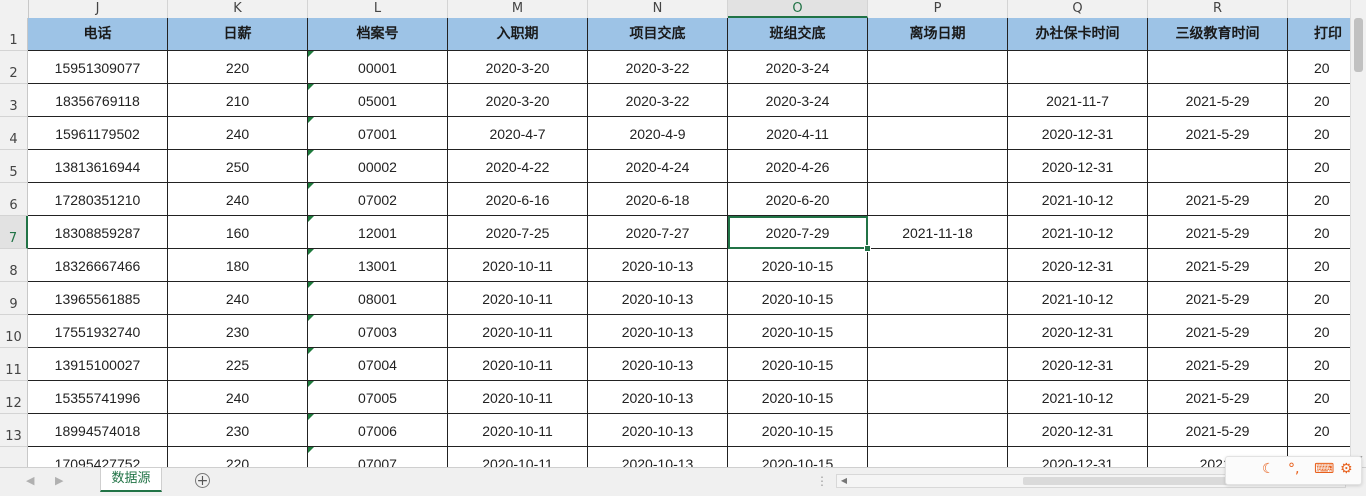 This screenshot has height=496, width=1366. Describe the element at coordinates (378, 34) in the screenshot. I see `header-cell: 档案号` at that location.